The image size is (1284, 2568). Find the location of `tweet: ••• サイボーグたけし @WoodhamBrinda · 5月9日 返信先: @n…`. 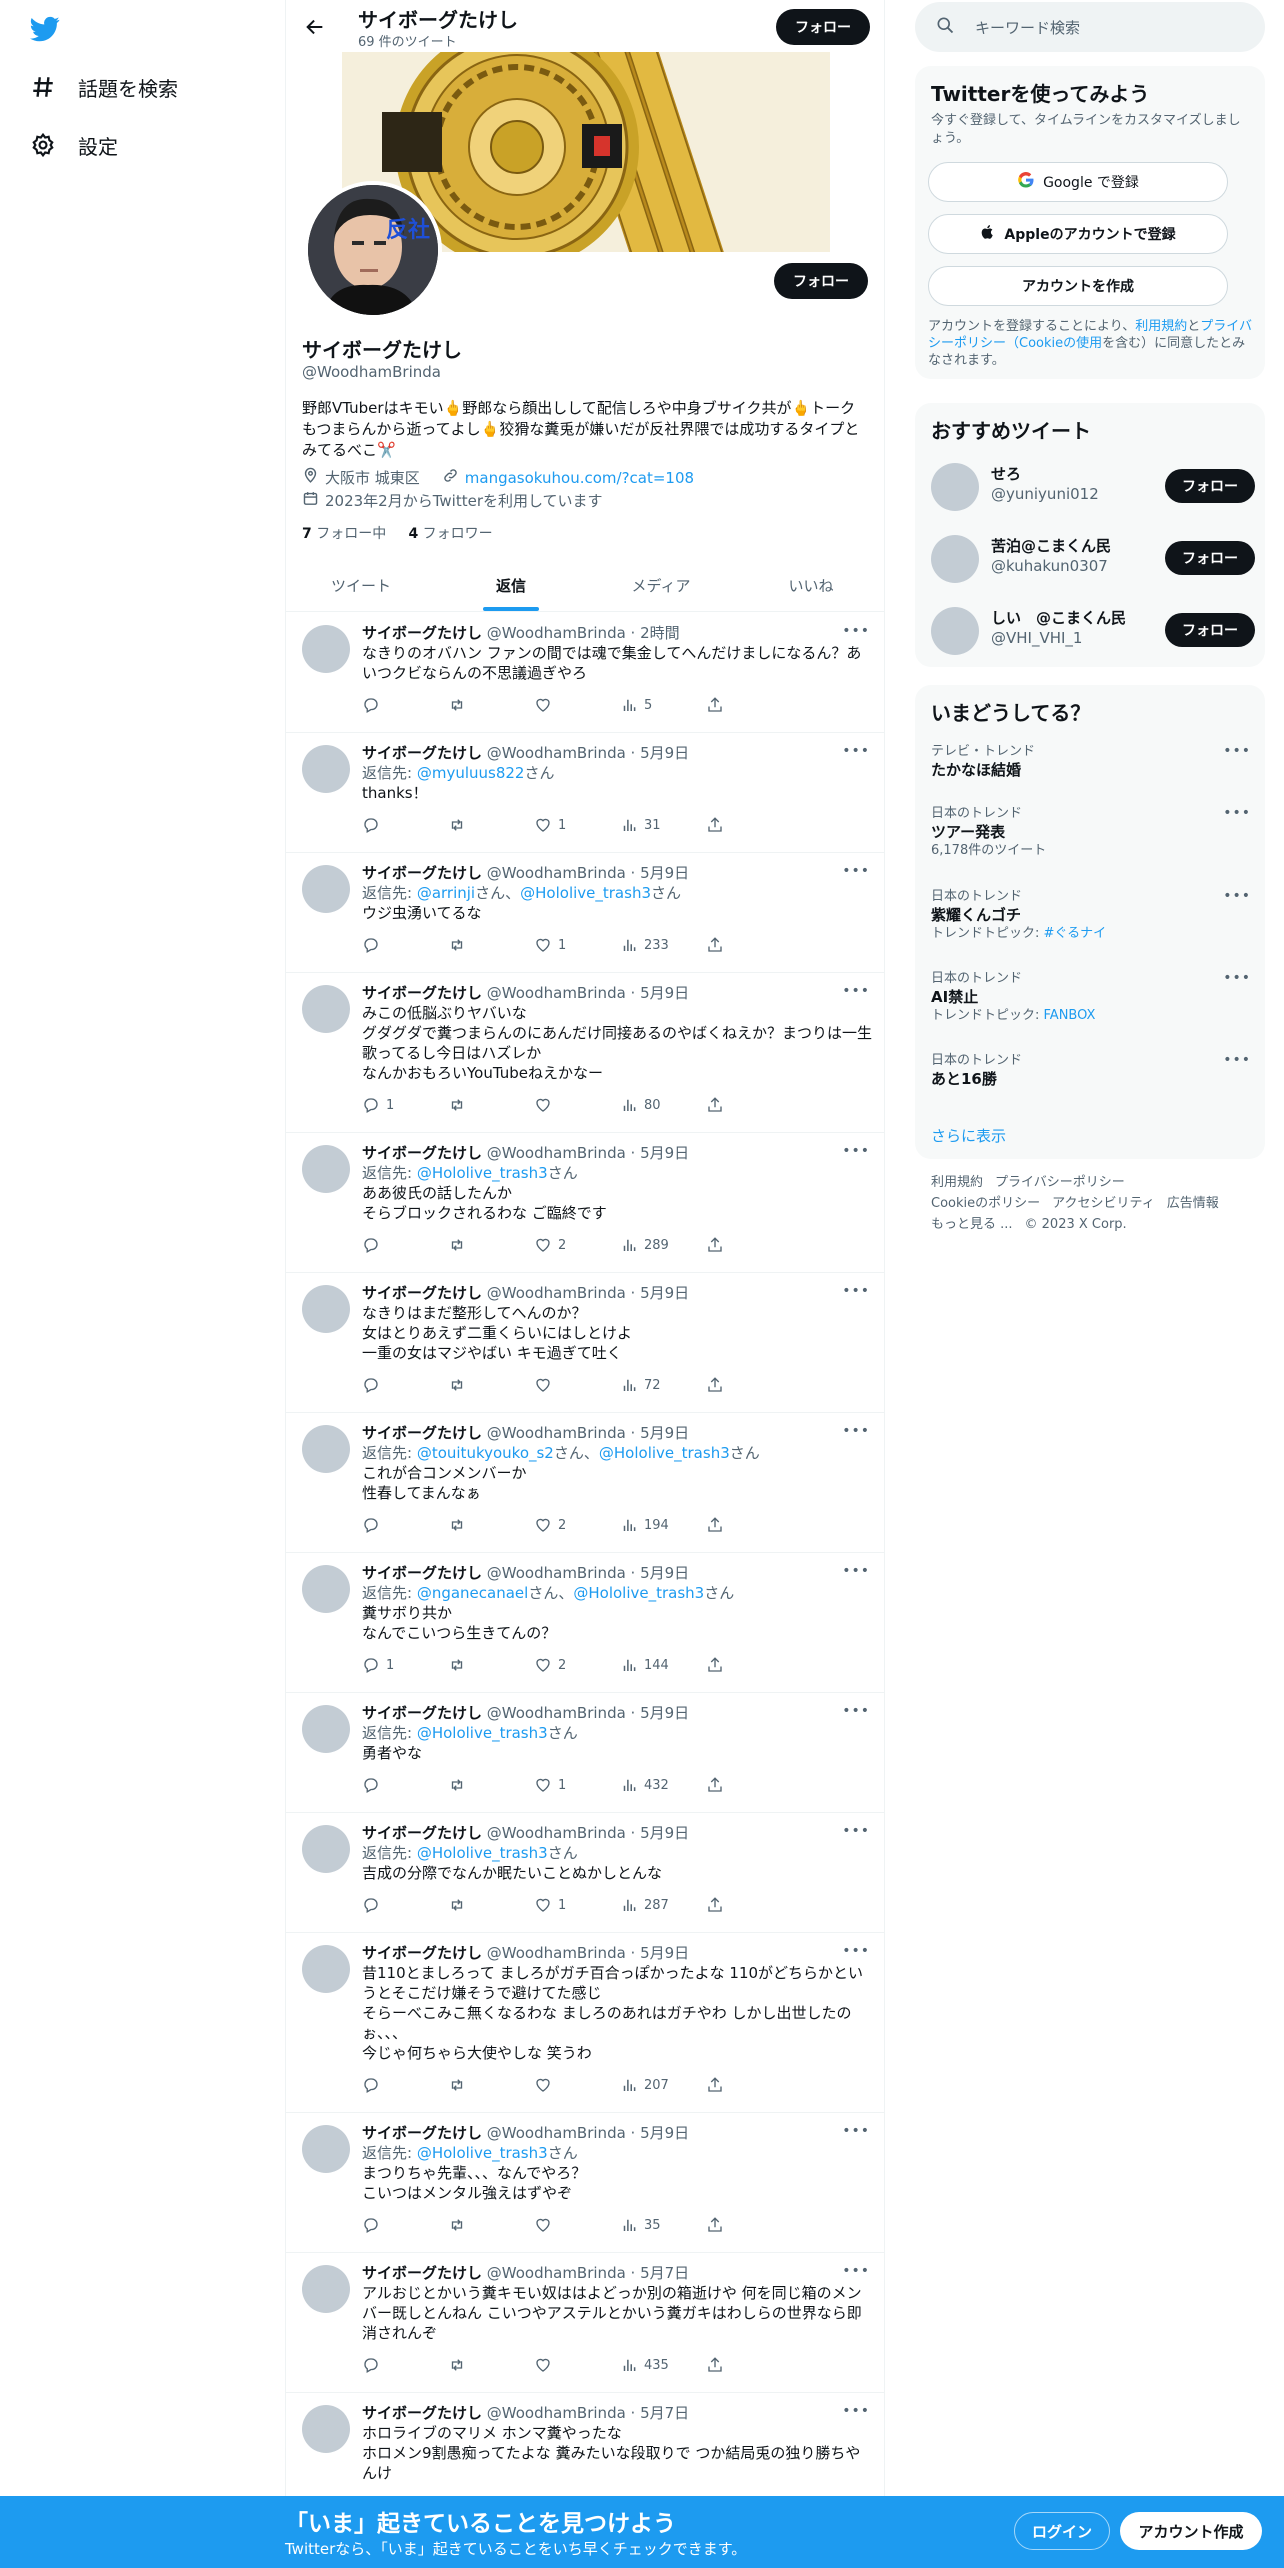

tweet: ••• サイボーグたけし @WoodhamBrinda · 5月9日 返信先: @n… is located at coordinates (585, 1623).